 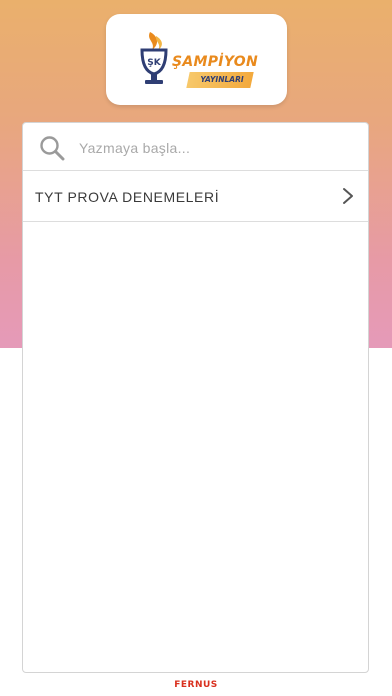 I want to click on brand-name: ŞAMPİYON, so click(x=215, y=62).